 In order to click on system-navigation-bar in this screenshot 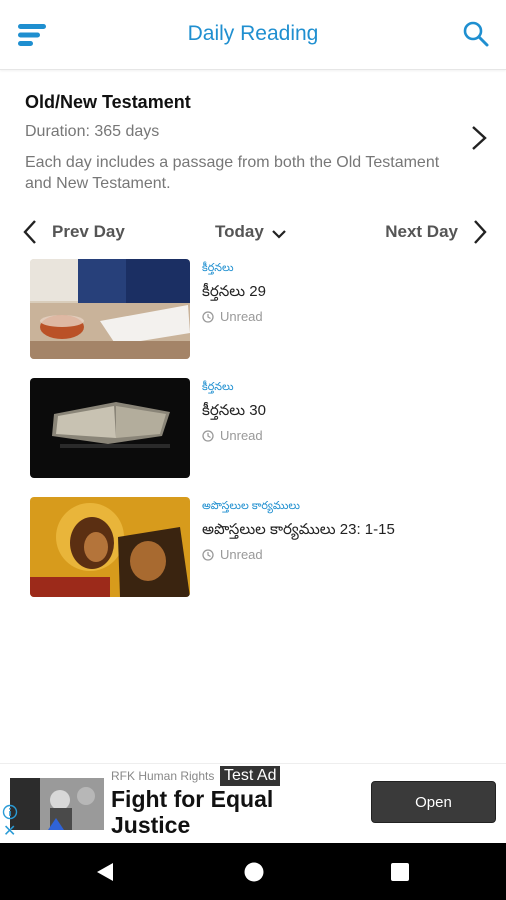, I will do `click(253, 871)`.